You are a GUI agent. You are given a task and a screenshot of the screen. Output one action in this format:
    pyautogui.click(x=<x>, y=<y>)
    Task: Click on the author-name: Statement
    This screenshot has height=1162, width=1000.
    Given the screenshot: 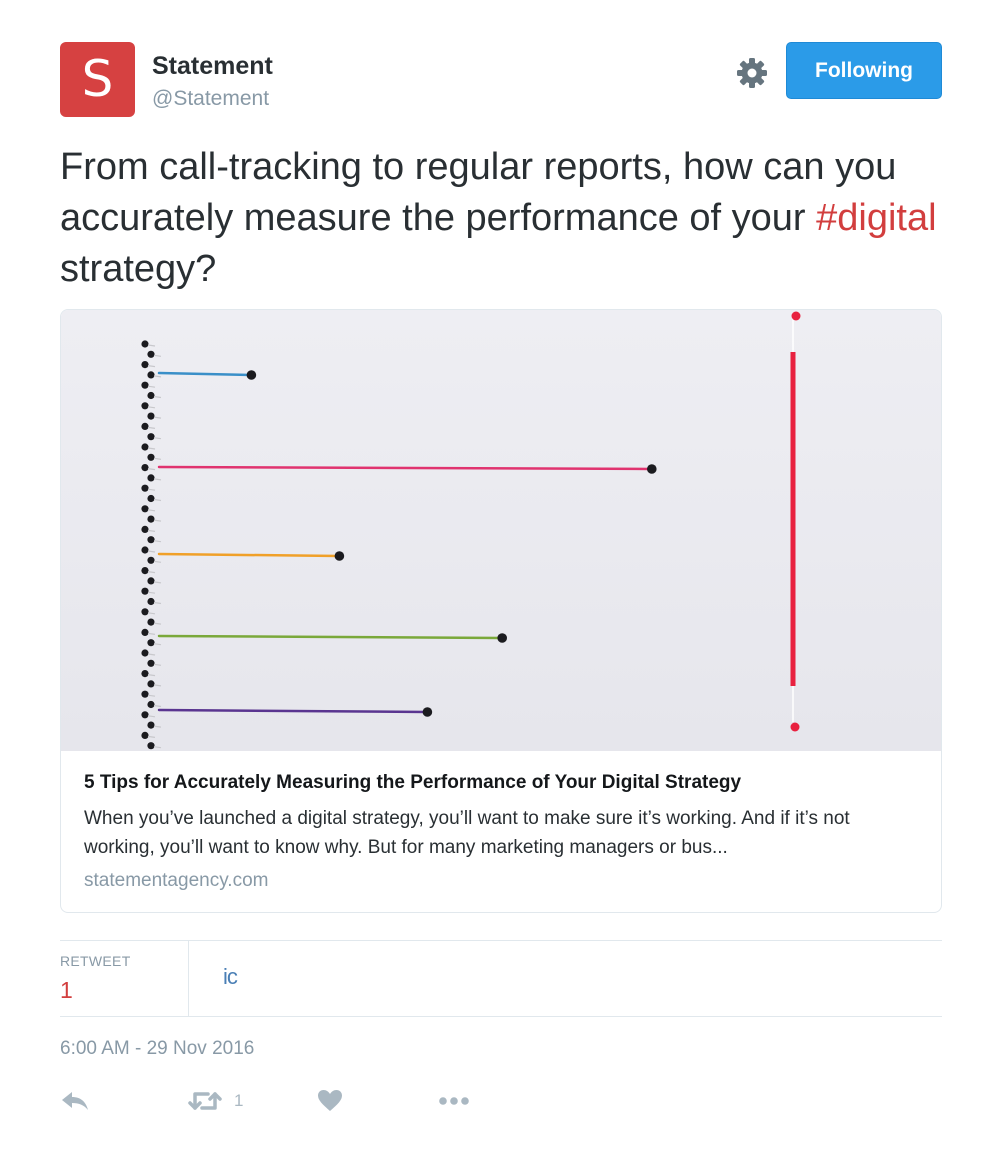 What is the action you would take?
    pyautogui.click(x=212, y=66)
    